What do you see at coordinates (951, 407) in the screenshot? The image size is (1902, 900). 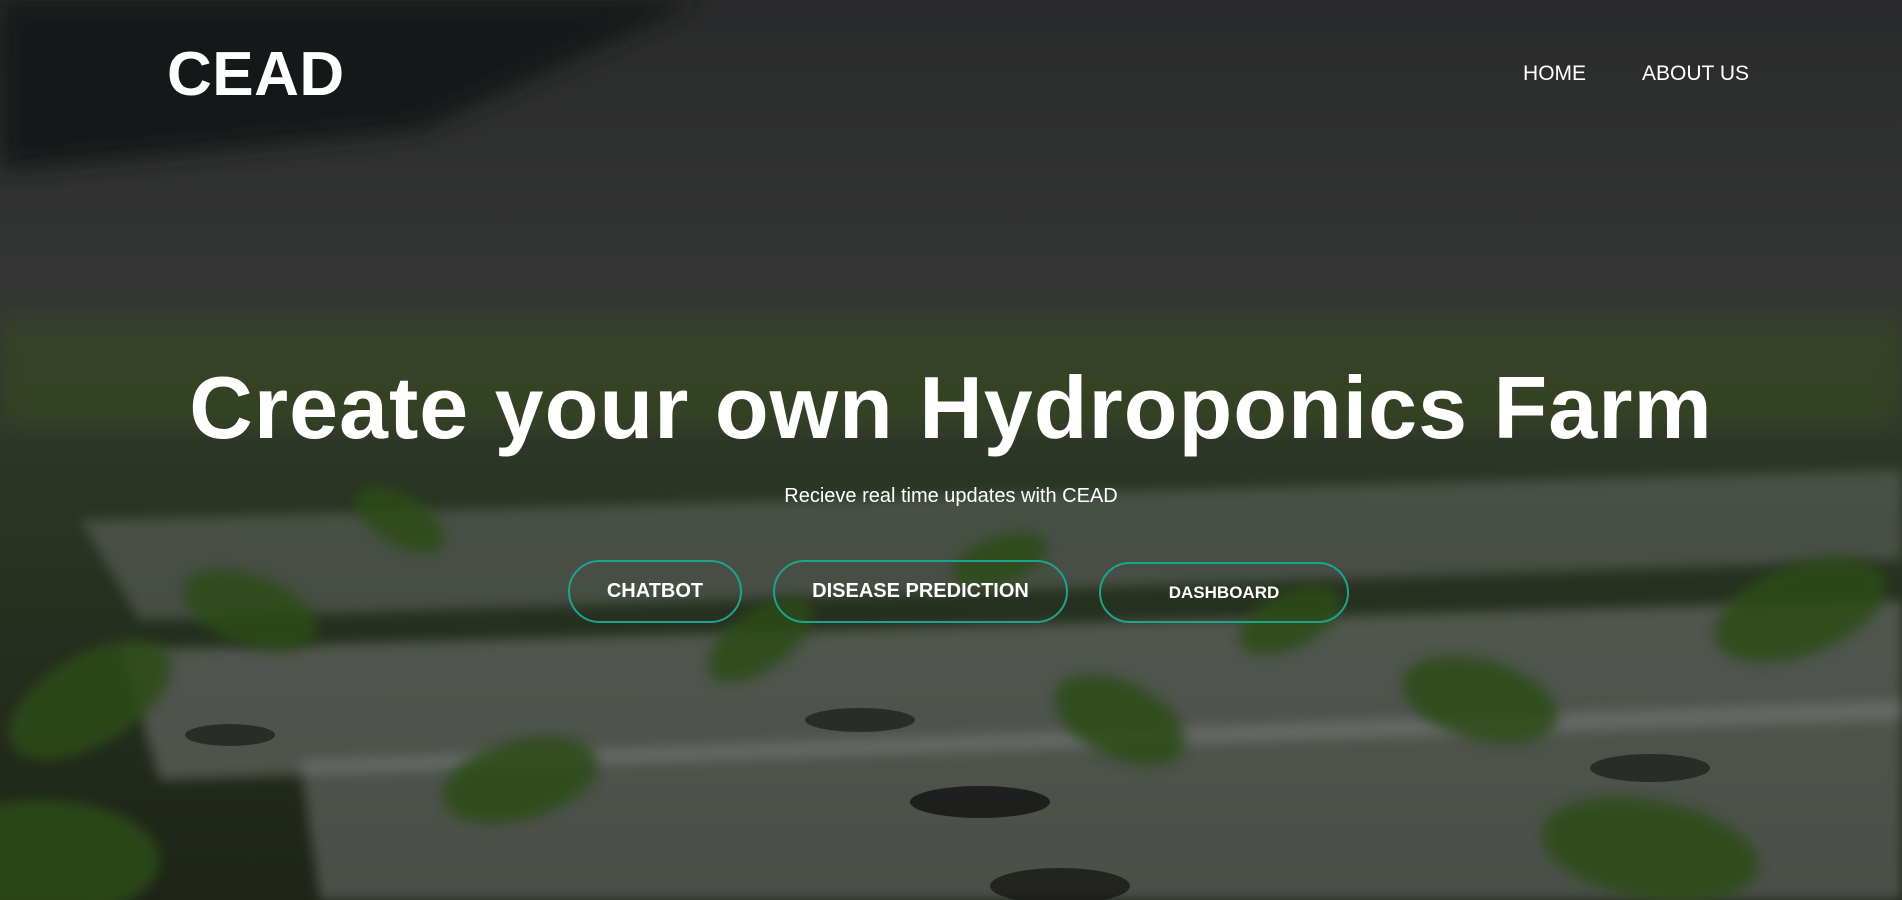 I see `hero-headline: Create your own Hydroponics Farm` at bounding box center [951, 407].